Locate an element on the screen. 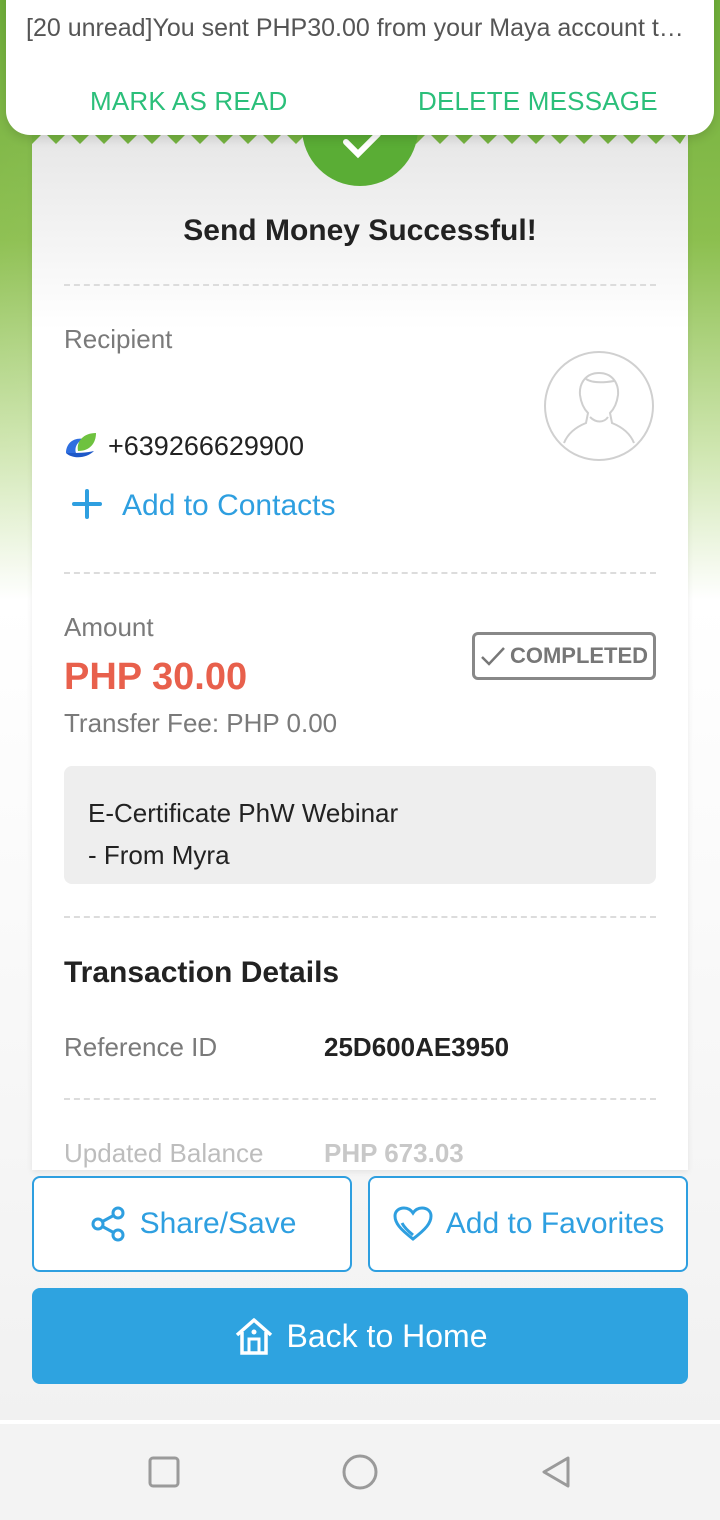 The image size is (720, 1520). transaction-details-title: Transaction Details is located at coordinates (202, 972).